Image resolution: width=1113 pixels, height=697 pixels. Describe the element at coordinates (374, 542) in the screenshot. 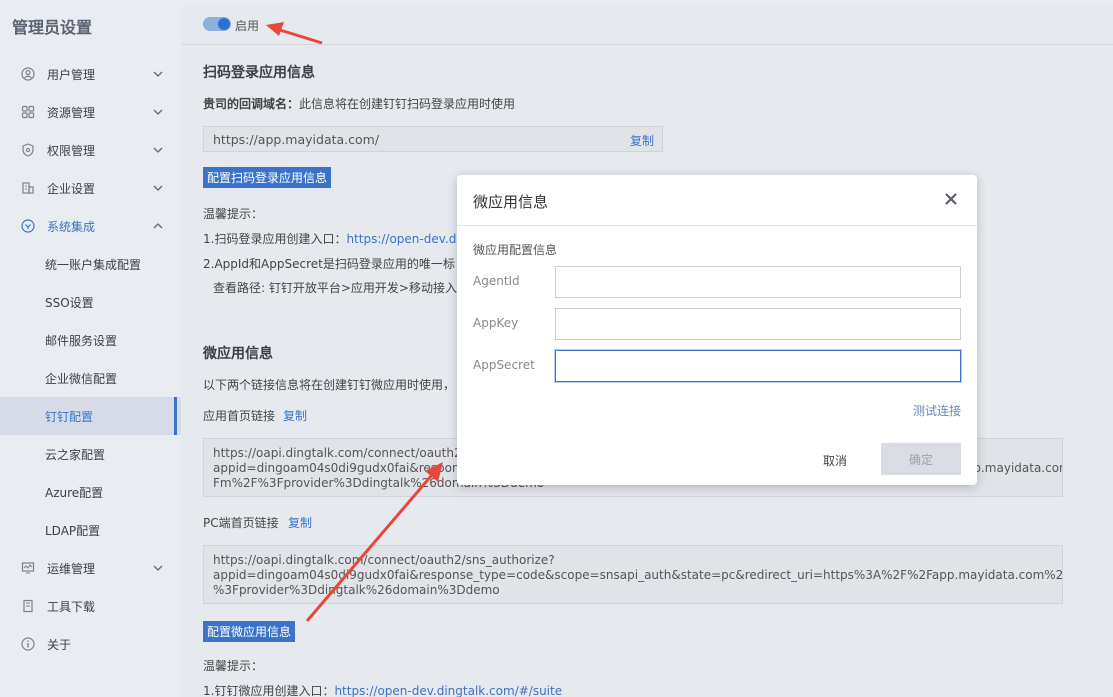

I see `arrow-to-modal` at that location.